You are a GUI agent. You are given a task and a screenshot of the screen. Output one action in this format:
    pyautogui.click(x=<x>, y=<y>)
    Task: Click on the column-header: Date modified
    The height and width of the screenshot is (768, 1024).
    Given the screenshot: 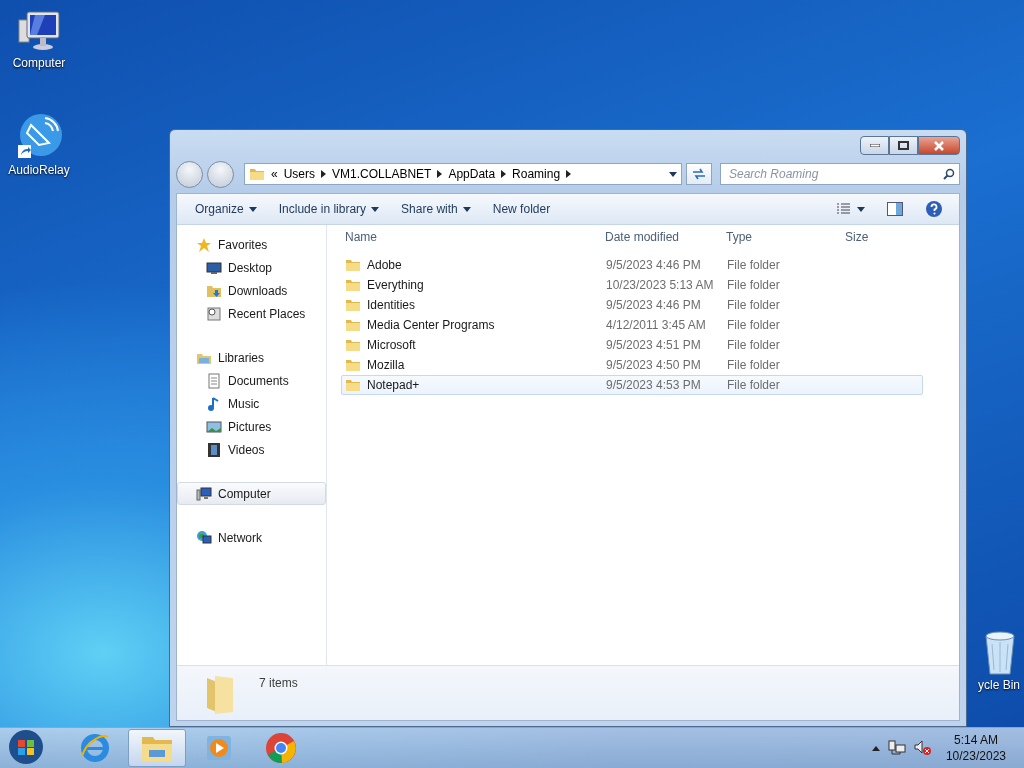 What is the action you would take?
    pyautogui.click(x=661, y=237)
    